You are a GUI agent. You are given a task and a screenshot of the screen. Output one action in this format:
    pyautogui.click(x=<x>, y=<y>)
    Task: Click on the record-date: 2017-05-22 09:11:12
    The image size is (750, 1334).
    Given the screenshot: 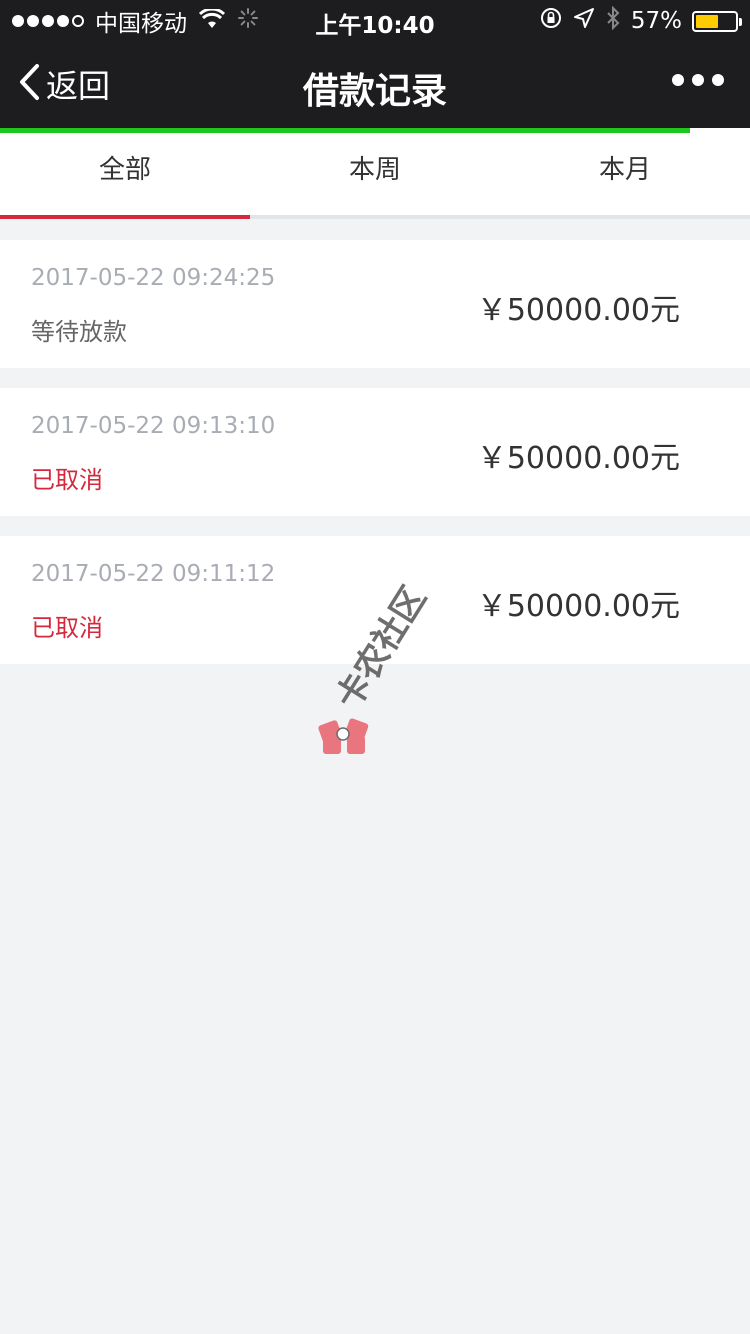 What is the action you would take?
    pyautogui.click(x=153, y=574)
    